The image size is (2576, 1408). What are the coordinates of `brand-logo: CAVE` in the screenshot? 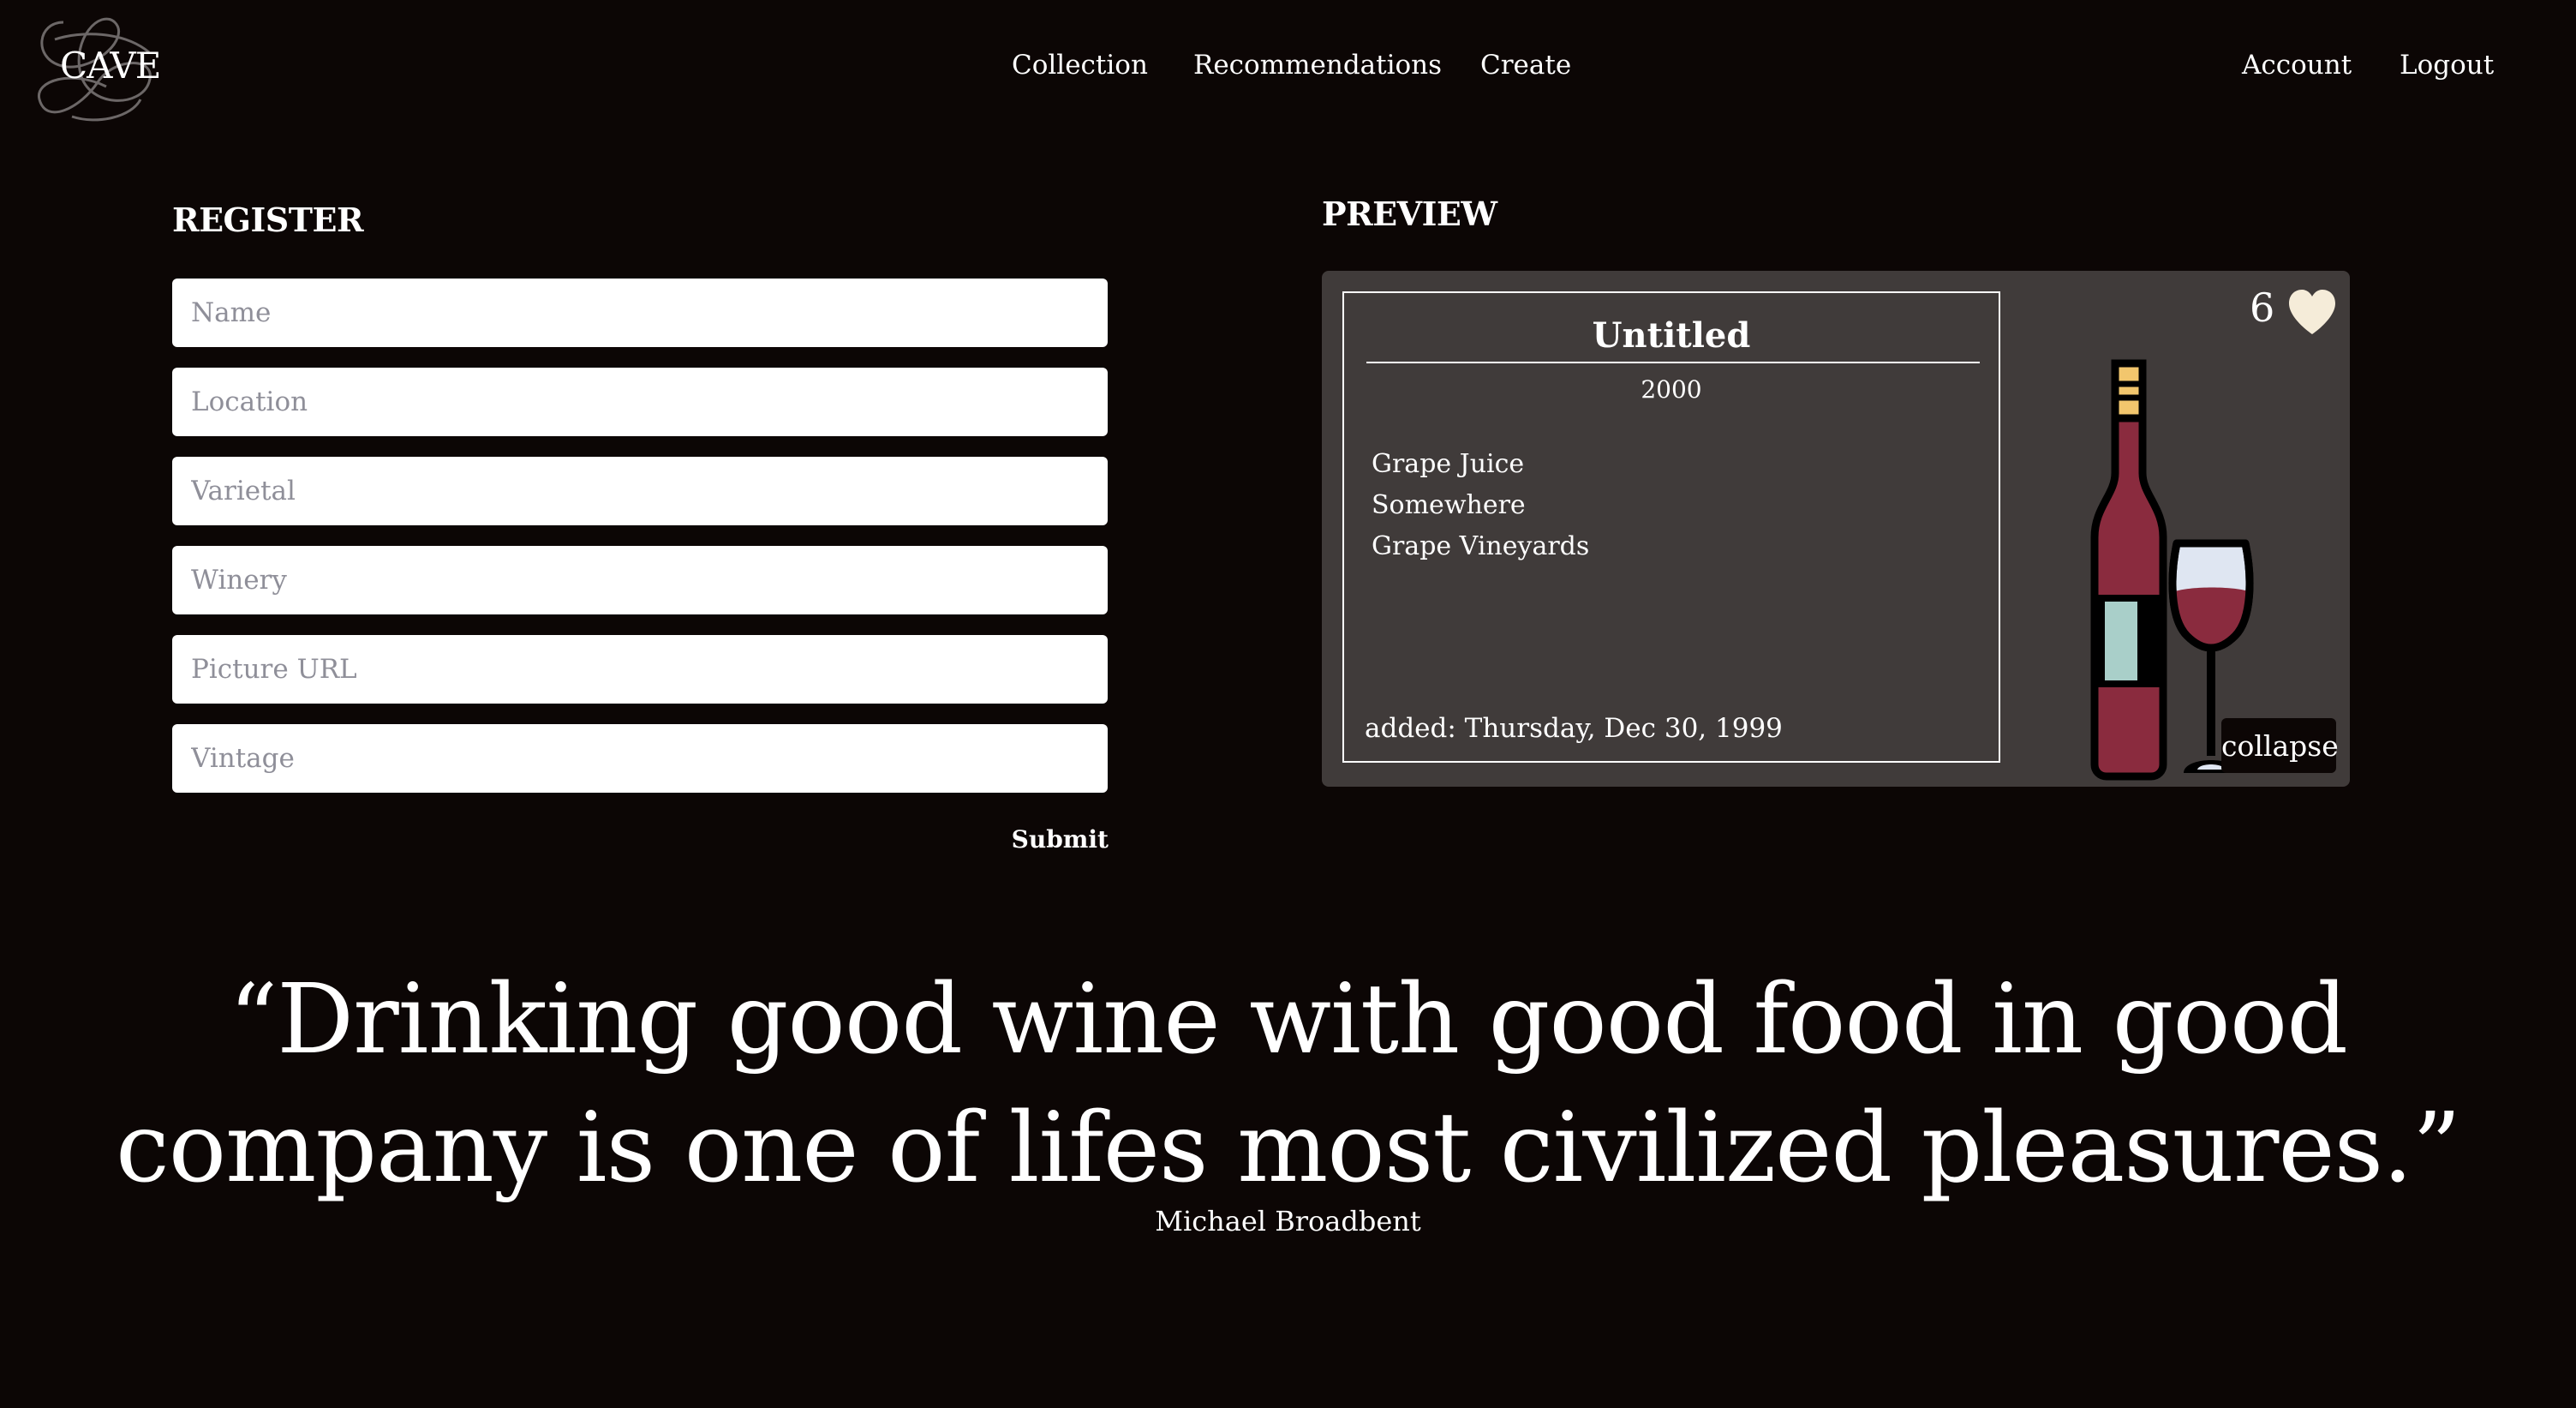 It's located at (111, 66).